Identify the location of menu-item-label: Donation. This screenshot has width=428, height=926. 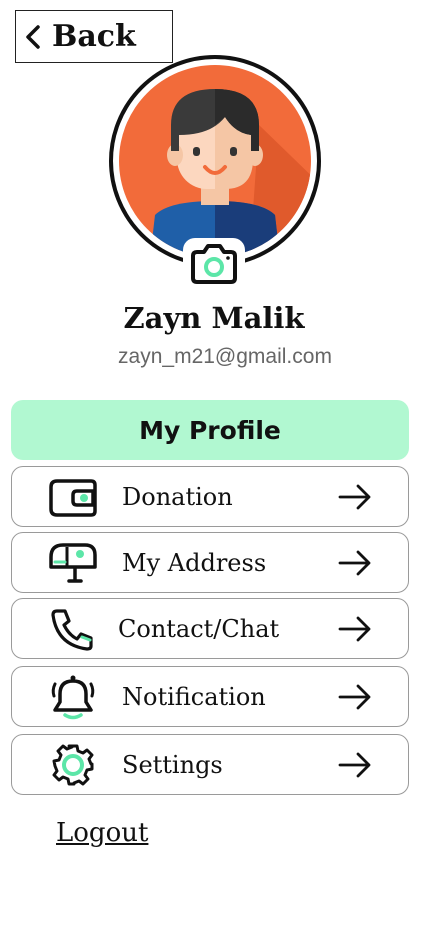
(177, 496).